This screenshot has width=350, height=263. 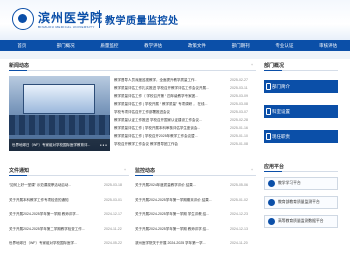 What do you see at coordinates (289, 183) in the screenshot?
I see `platform-item-label: 教学学习平台` at bounding box center [289, 183].